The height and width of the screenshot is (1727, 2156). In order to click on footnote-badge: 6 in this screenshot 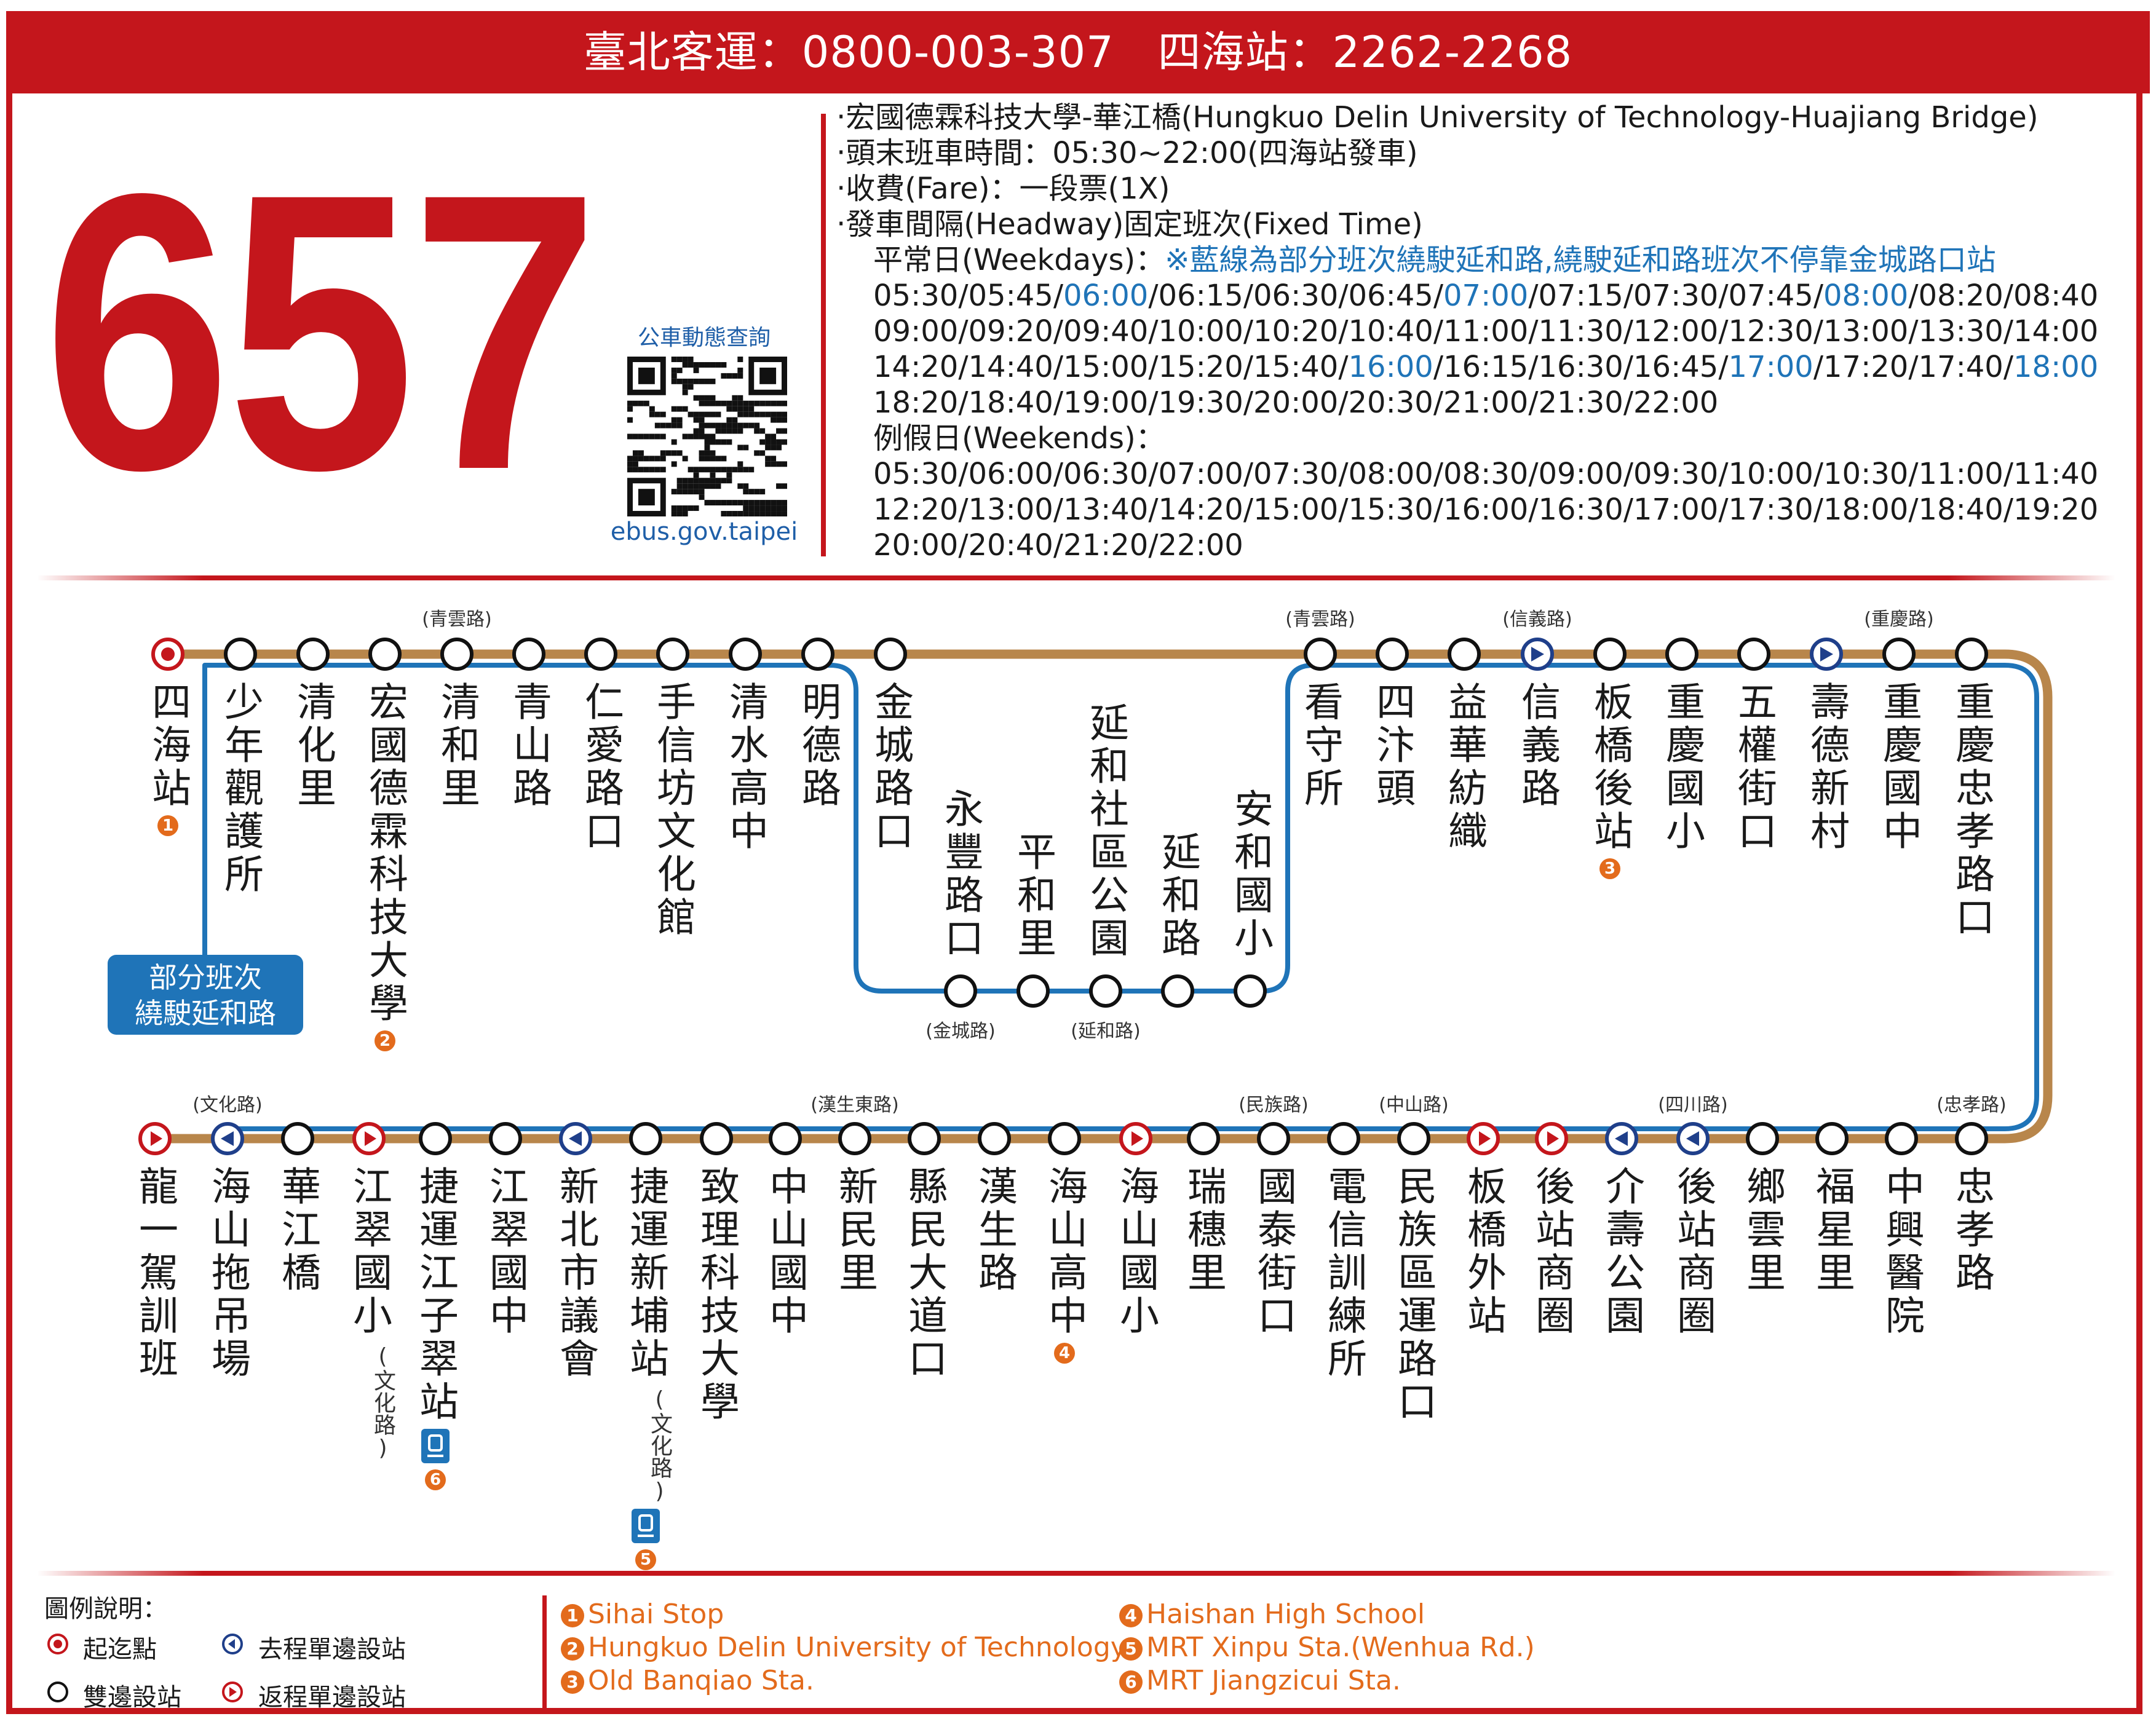, I will do `click(1131, 1682)`.